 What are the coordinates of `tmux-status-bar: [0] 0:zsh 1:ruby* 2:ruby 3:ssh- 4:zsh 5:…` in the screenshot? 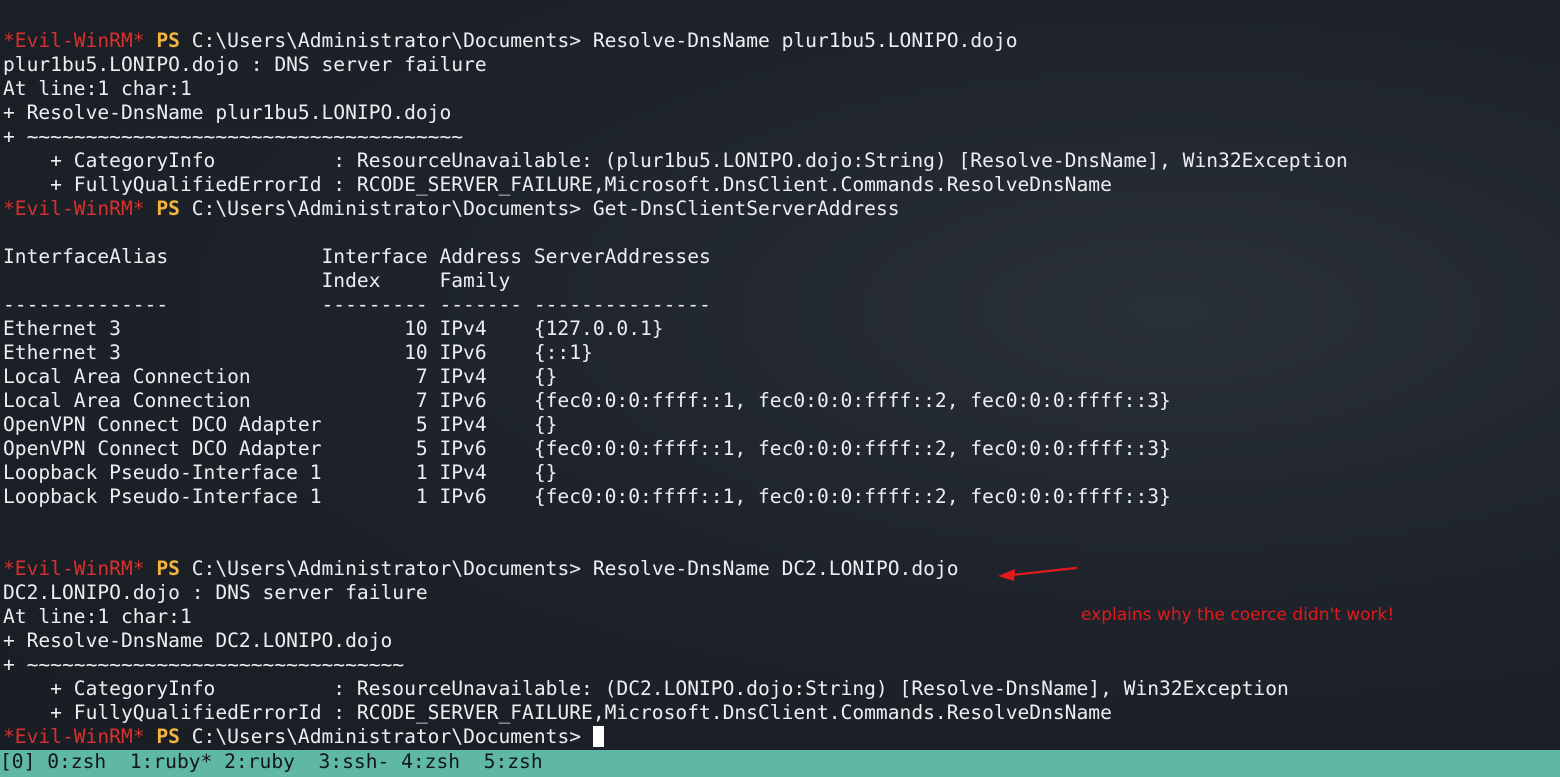 It's located at (780, 763).